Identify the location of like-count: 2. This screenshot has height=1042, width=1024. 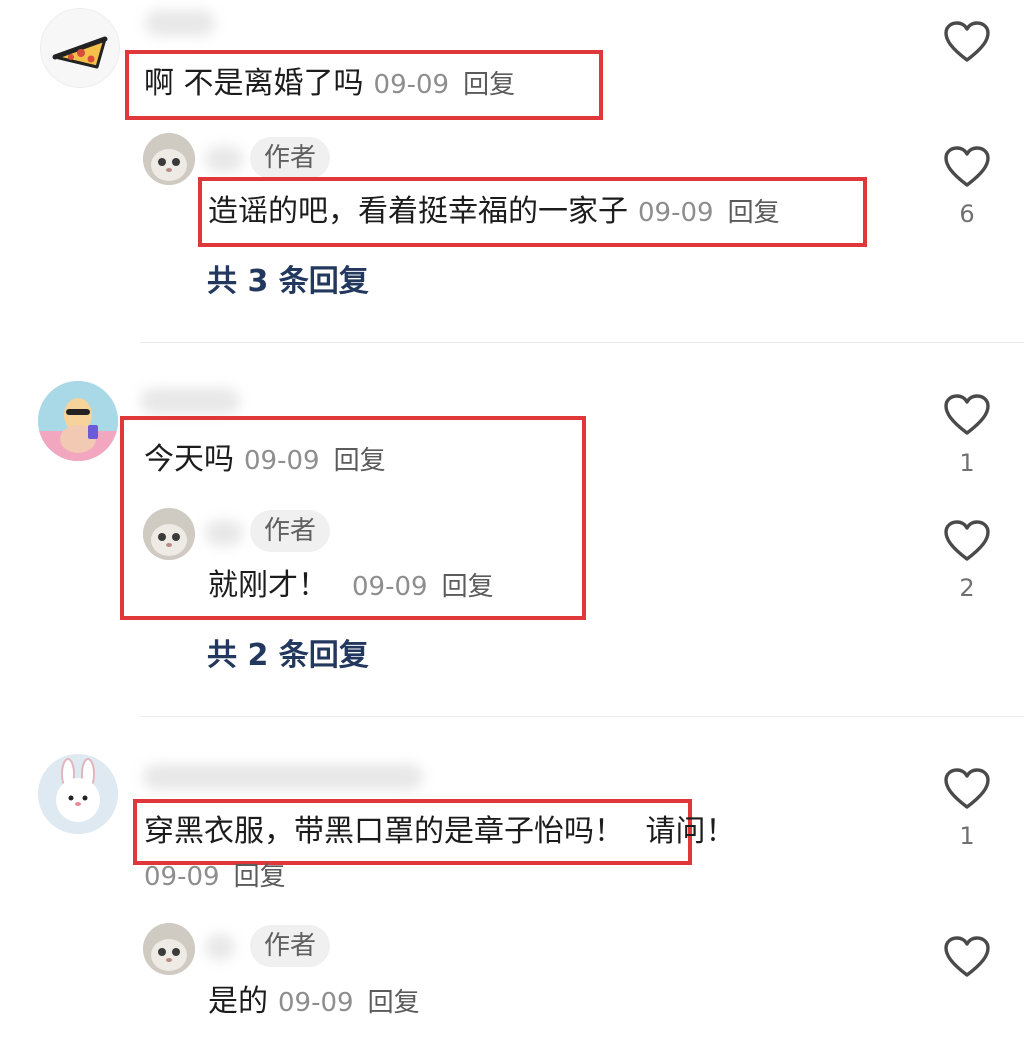
(967, 588).